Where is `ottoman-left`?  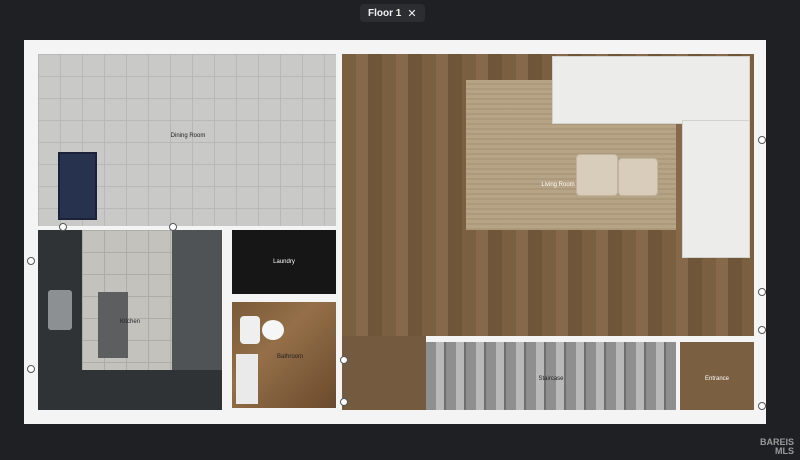 ottoman-left is located at coordinates (597, 175).